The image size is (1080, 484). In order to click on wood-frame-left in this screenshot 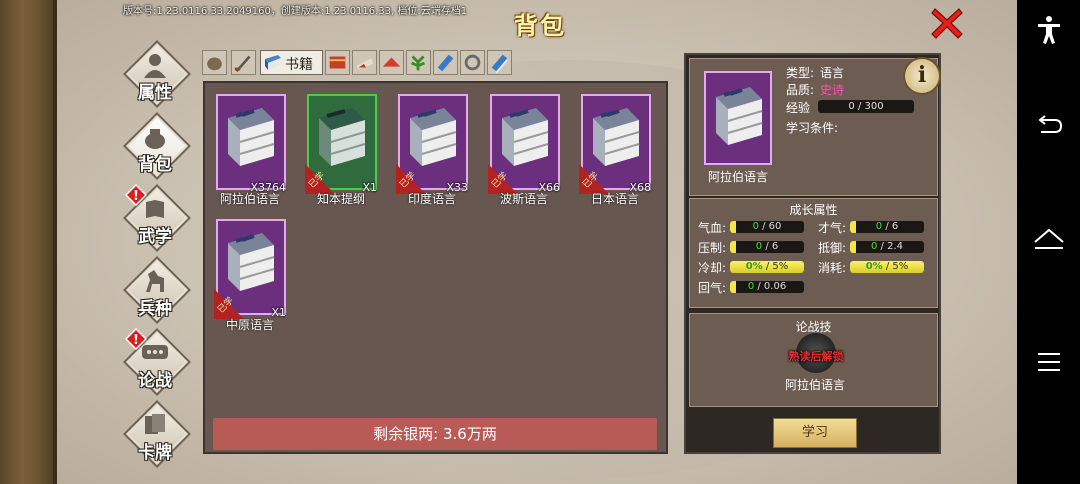, I will do `click(28, 242)`.